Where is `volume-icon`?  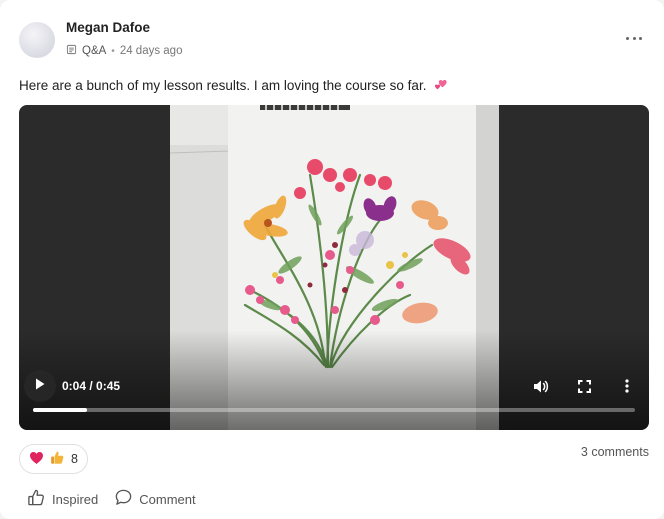
volume-icon is located at coordinates (541, 386).